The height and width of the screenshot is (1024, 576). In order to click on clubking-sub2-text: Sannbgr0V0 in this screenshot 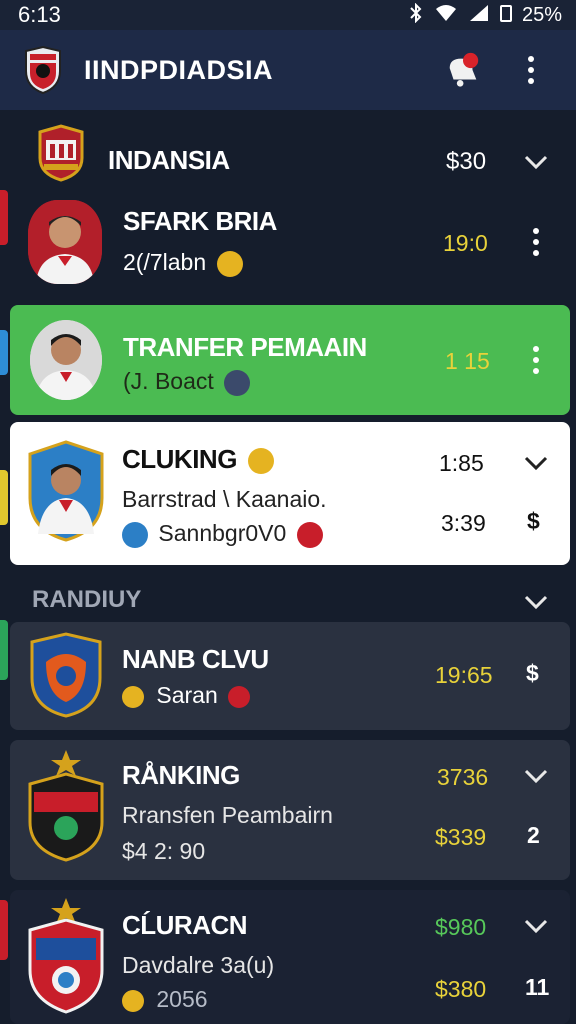, I will do `click(222, 533)`.